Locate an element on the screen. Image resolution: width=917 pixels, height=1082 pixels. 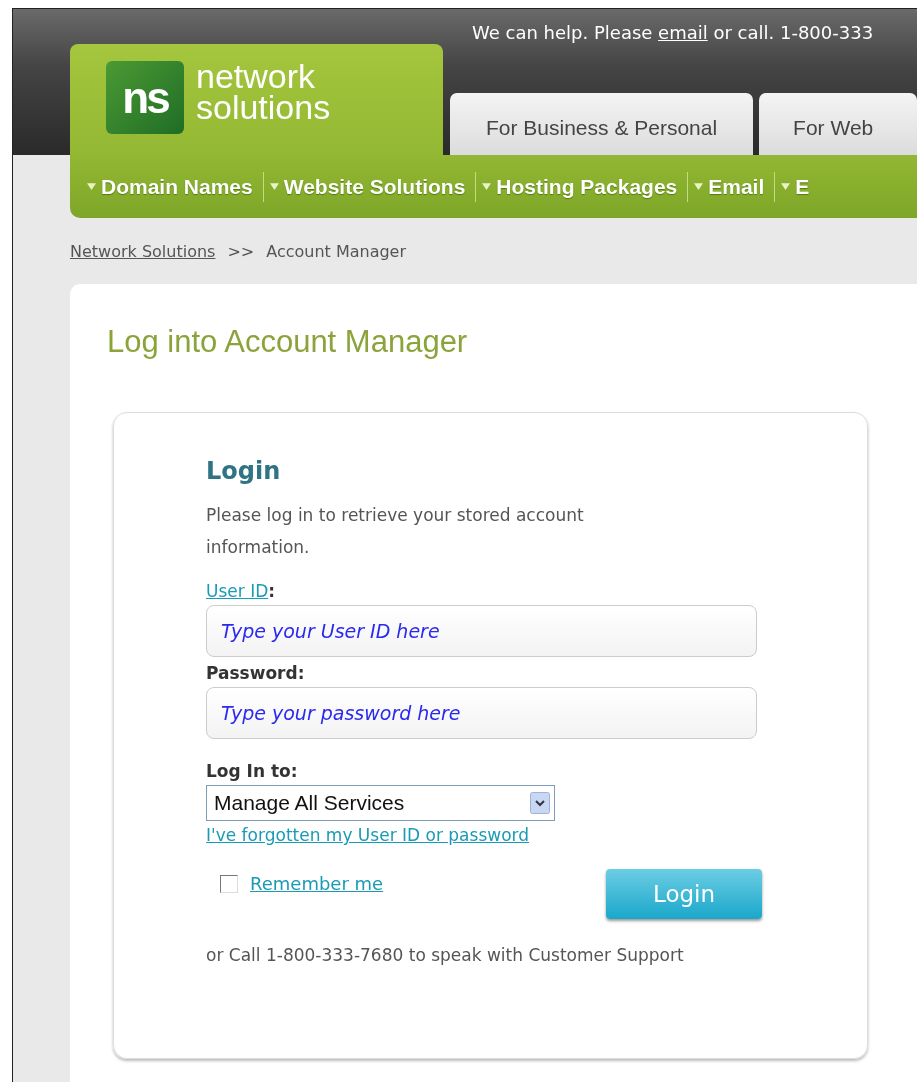
remember-checkbox is located at coordinates (229, 883).